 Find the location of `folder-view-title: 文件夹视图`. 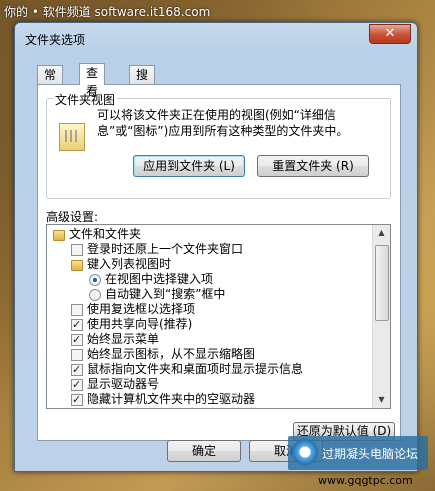

folder-view-title: 文件夹视图 is located at coordinates (85, 99).